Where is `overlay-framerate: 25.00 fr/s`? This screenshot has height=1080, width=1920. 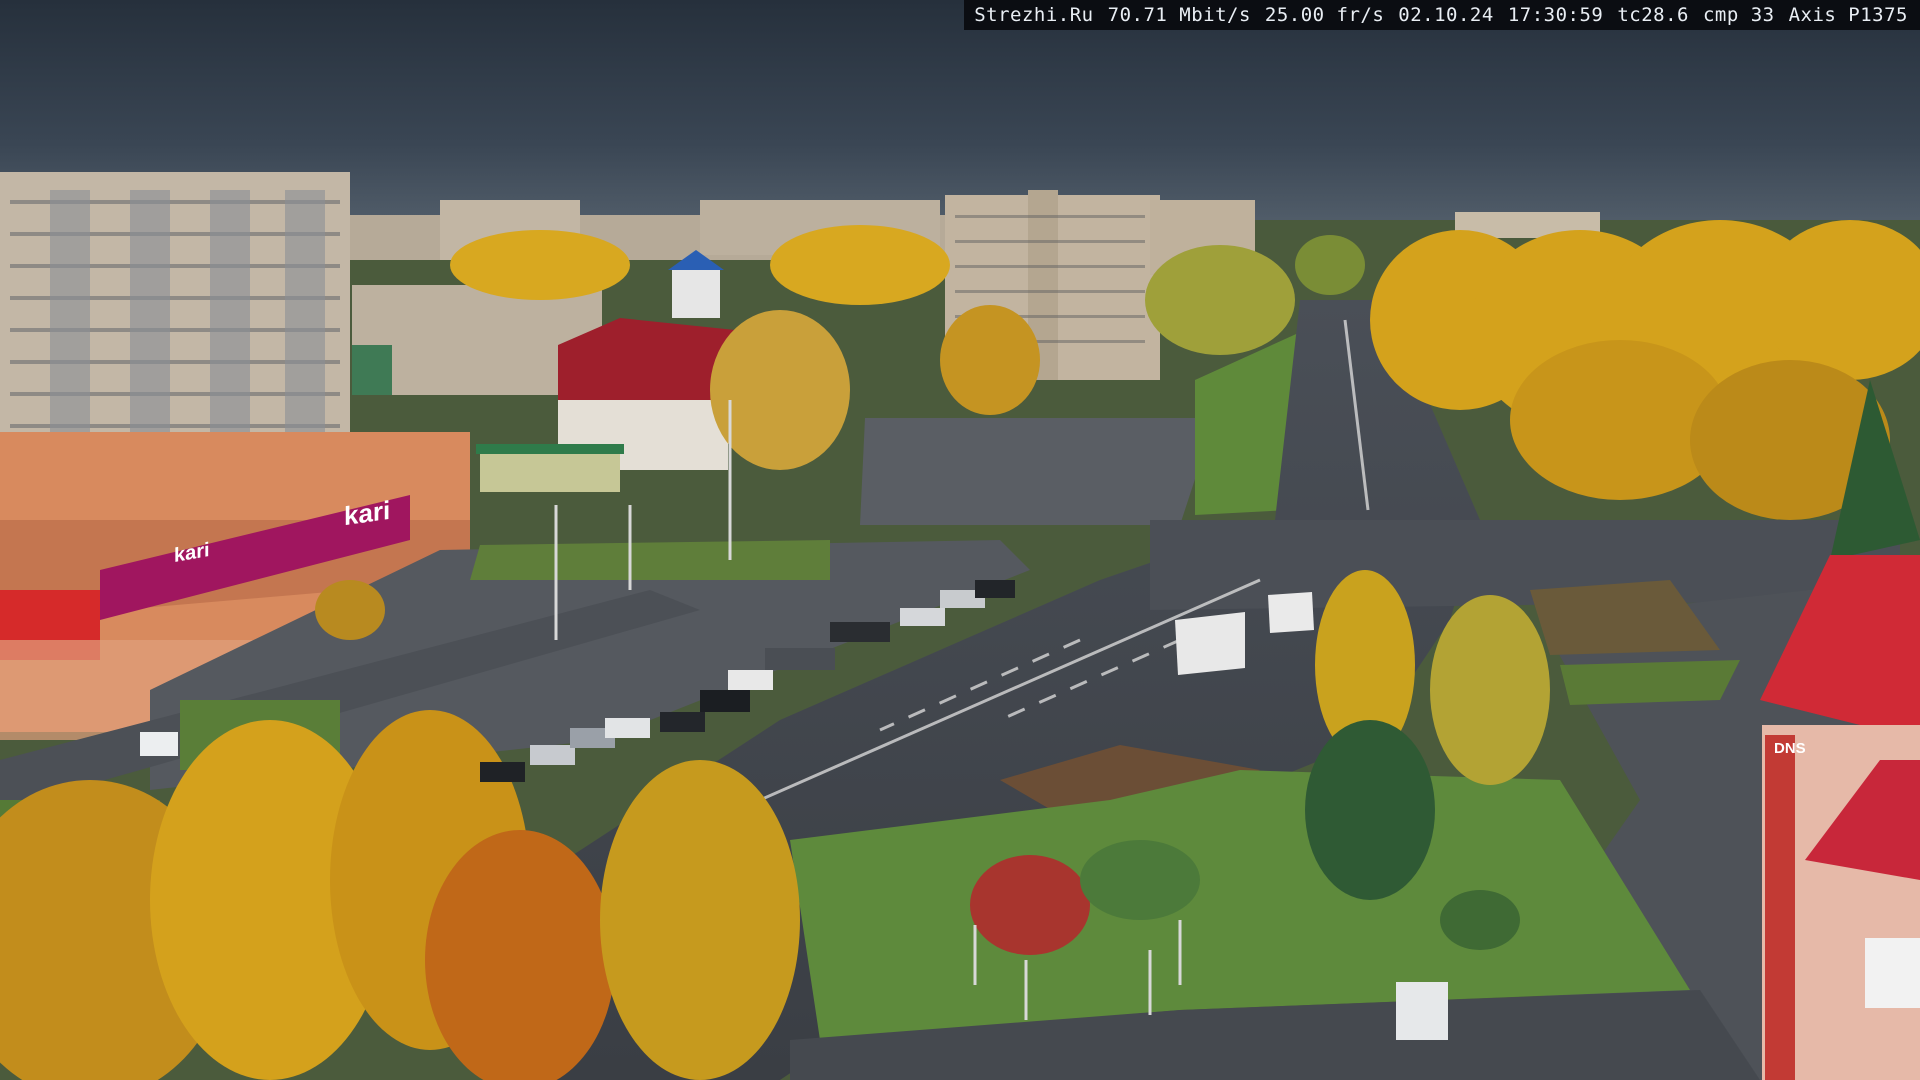 overlay-framerate: 25.00 fr/s is located at coordinates (1324, 15).